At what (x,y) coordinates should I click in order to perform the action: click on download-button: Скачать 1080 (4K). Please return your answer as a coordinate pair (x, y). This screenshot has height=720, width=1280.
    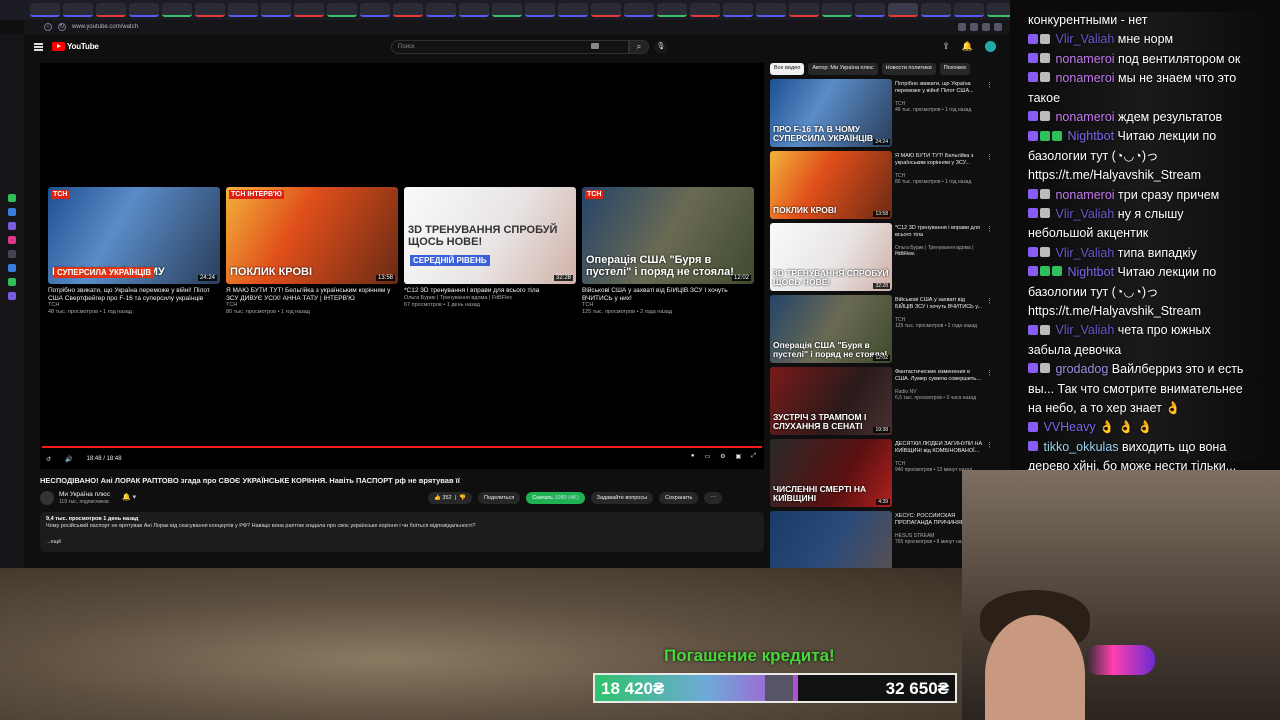
    Looking at the image, I should click on (555, 498).